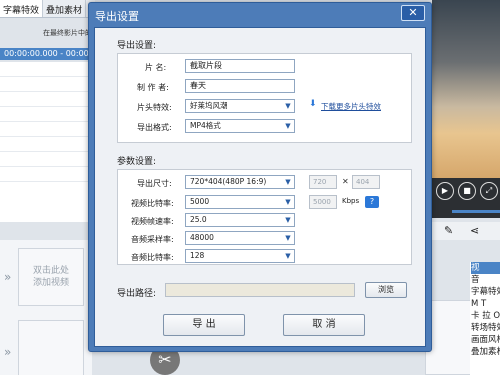  What do you see at coordinates (50, 271) in the screenshot?
I see `thumbnail-line: 双击此处` at bounding box center [50, 271].